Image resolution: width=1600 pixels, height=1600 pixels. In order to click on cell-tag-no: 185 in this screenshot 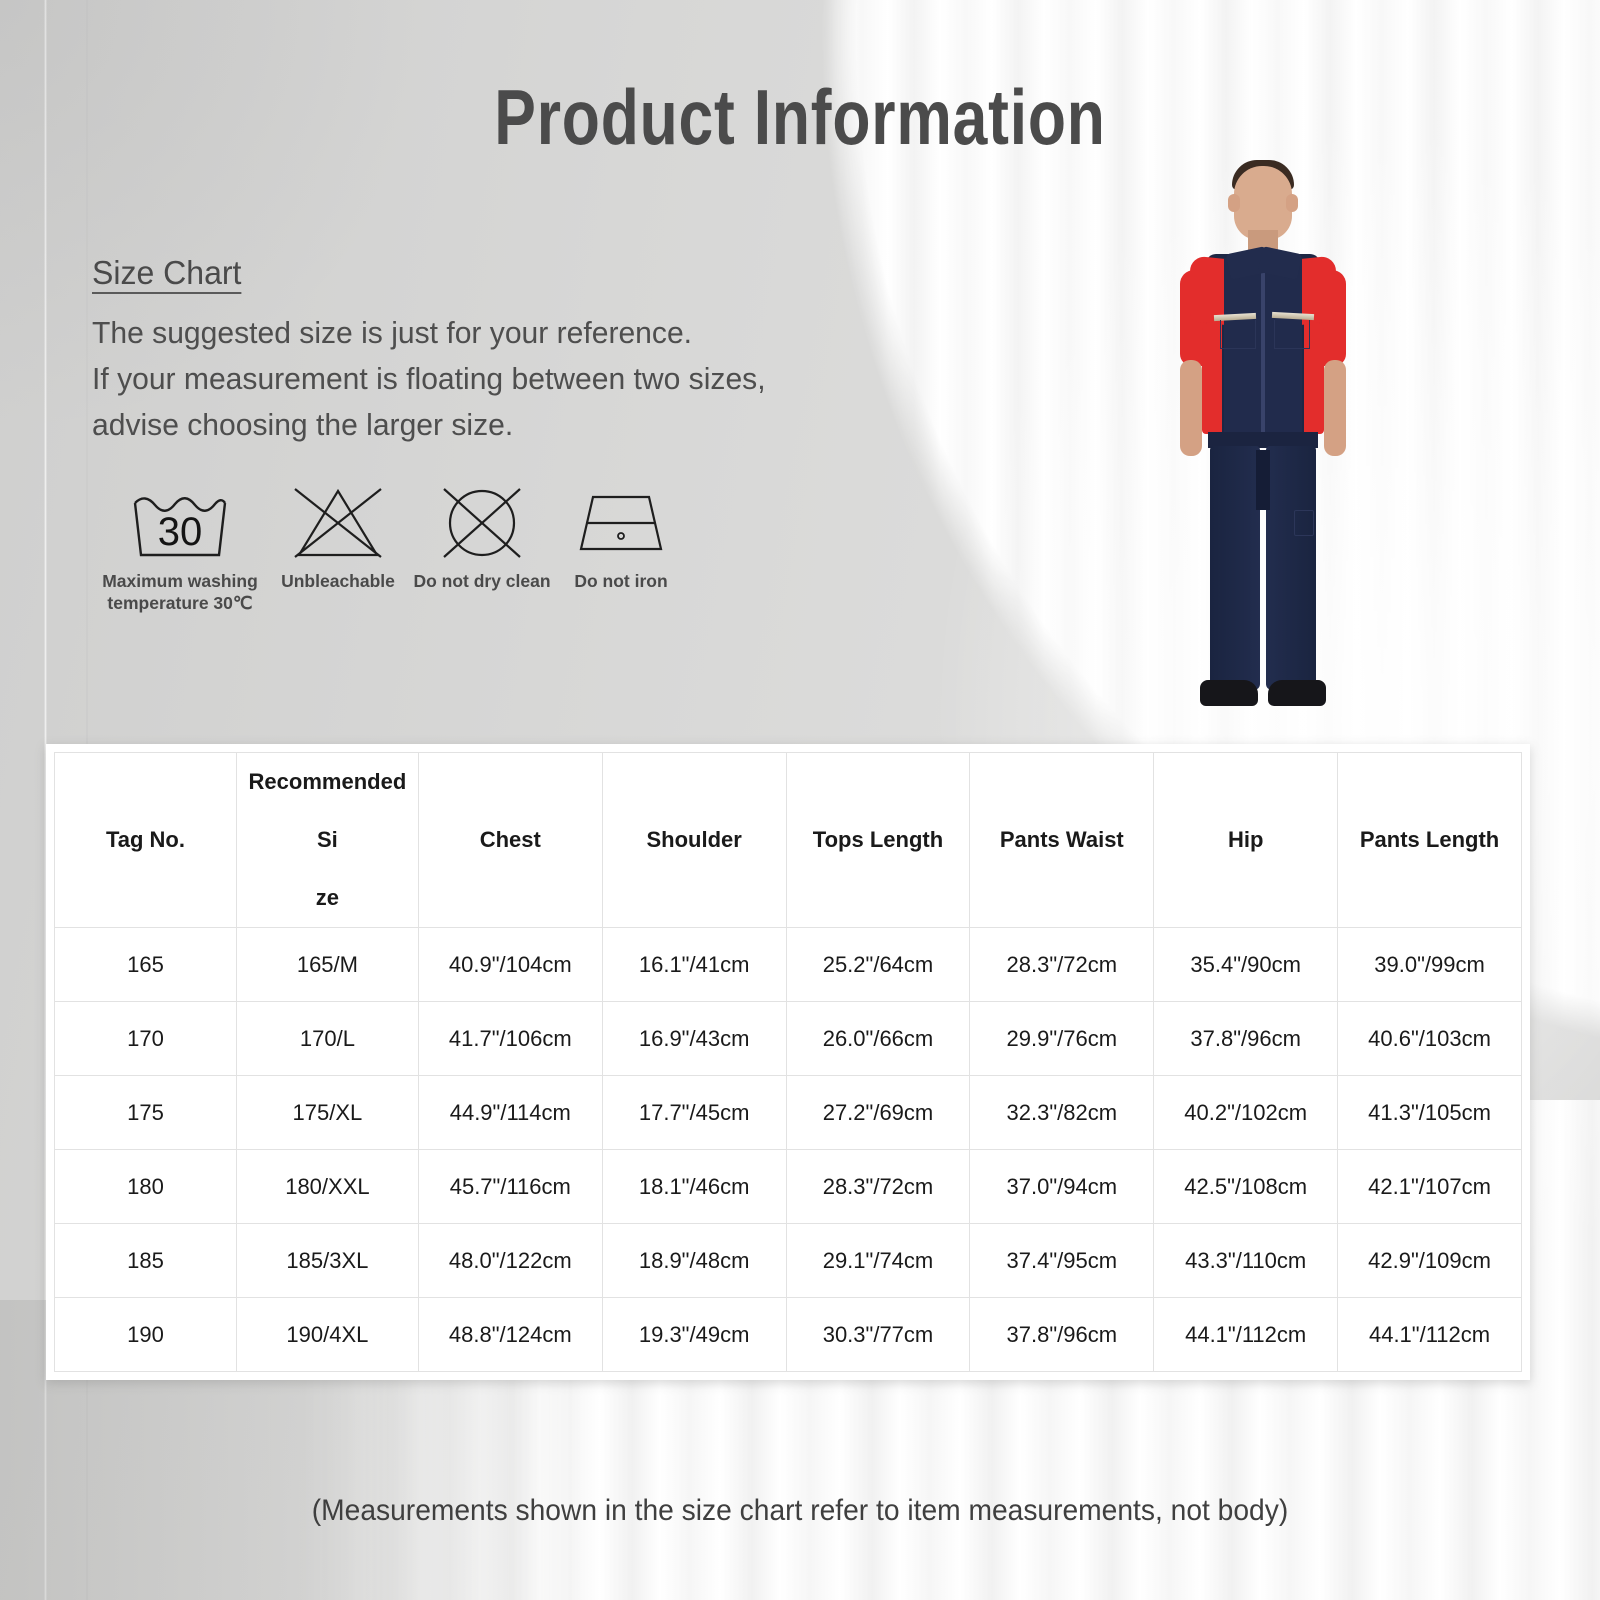, I will do `click(145, 1260)`.